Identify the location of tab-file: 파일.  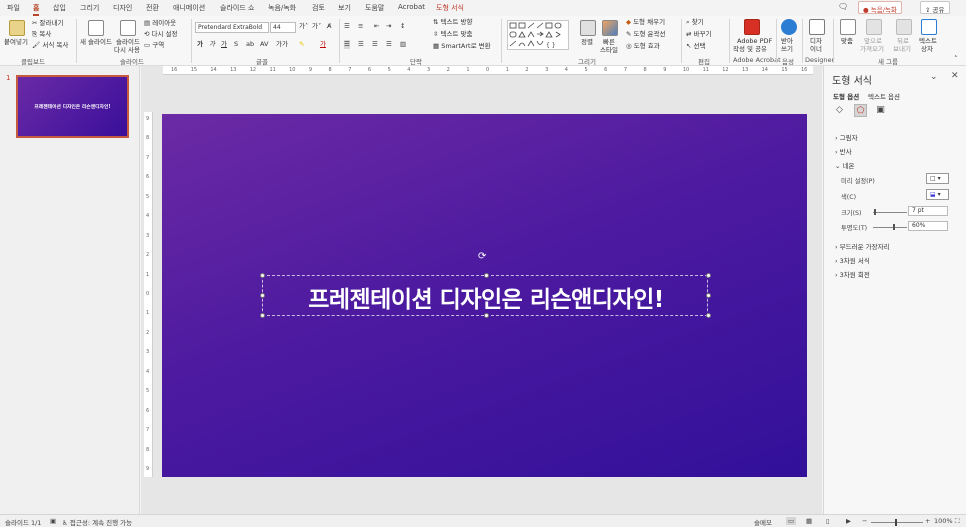
(13, 8).